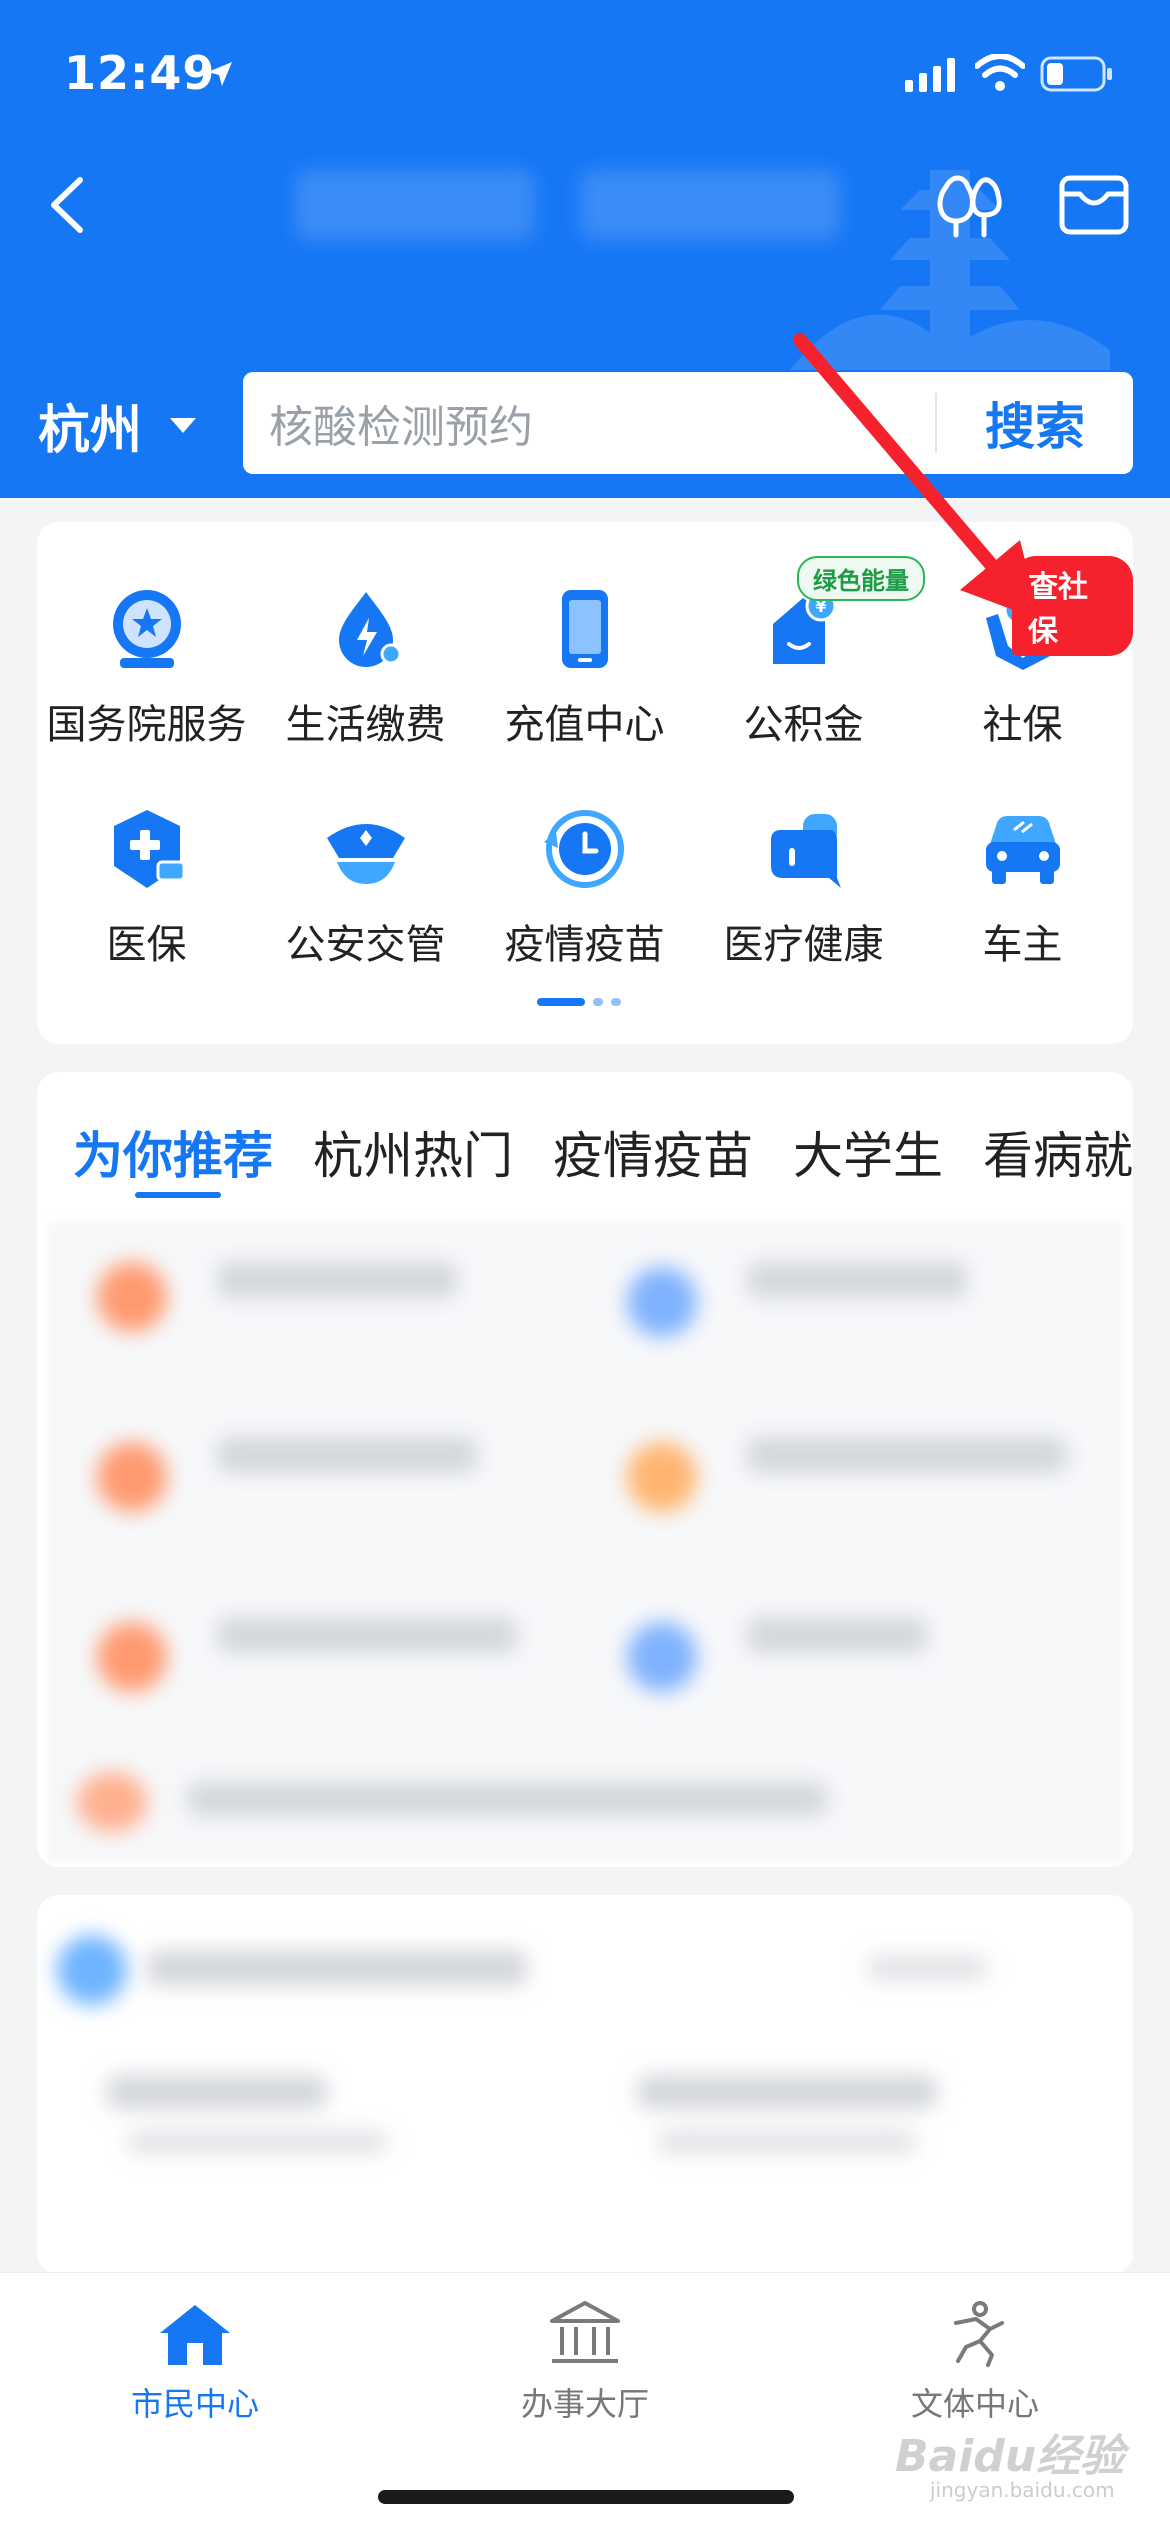 This screenshot has height=2532, width=1170. I want to click on service-recharge: 充值中心, so click(584, 667).